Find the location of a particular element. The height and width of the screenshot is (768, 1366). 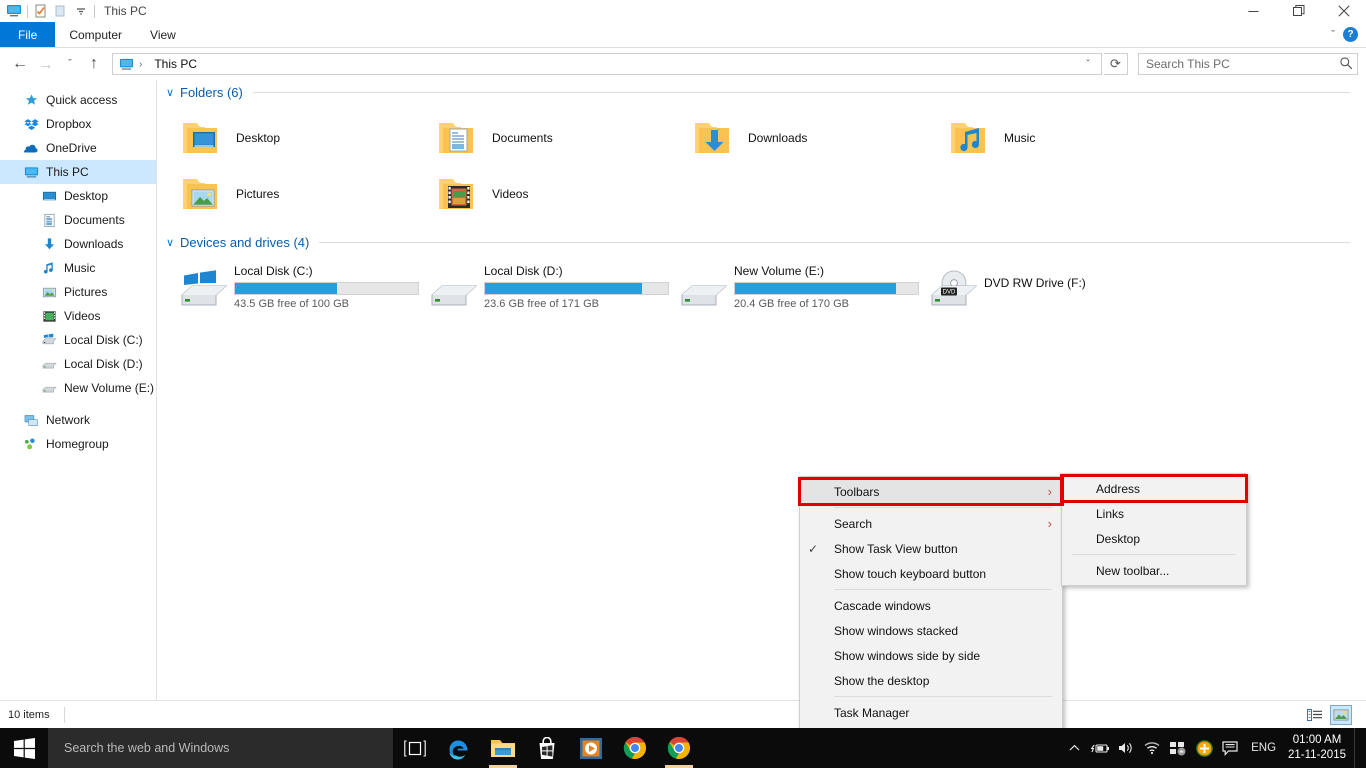

wifi-icon is located at coordinates (1152, 748).